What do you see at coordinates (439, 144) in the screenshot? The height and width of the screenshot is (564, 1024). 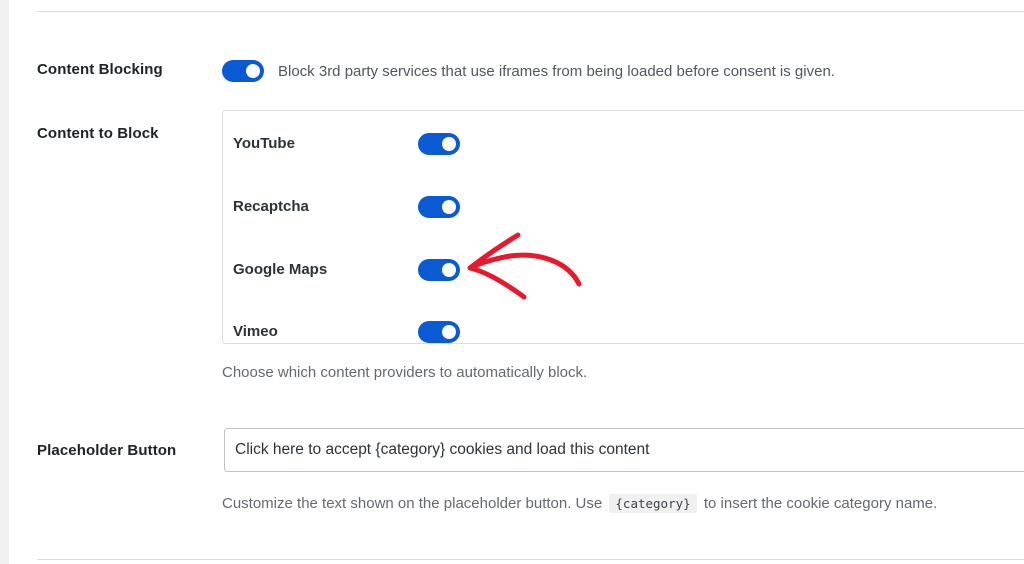 I see `youtube-toggle` at bounding box center [439, 144].